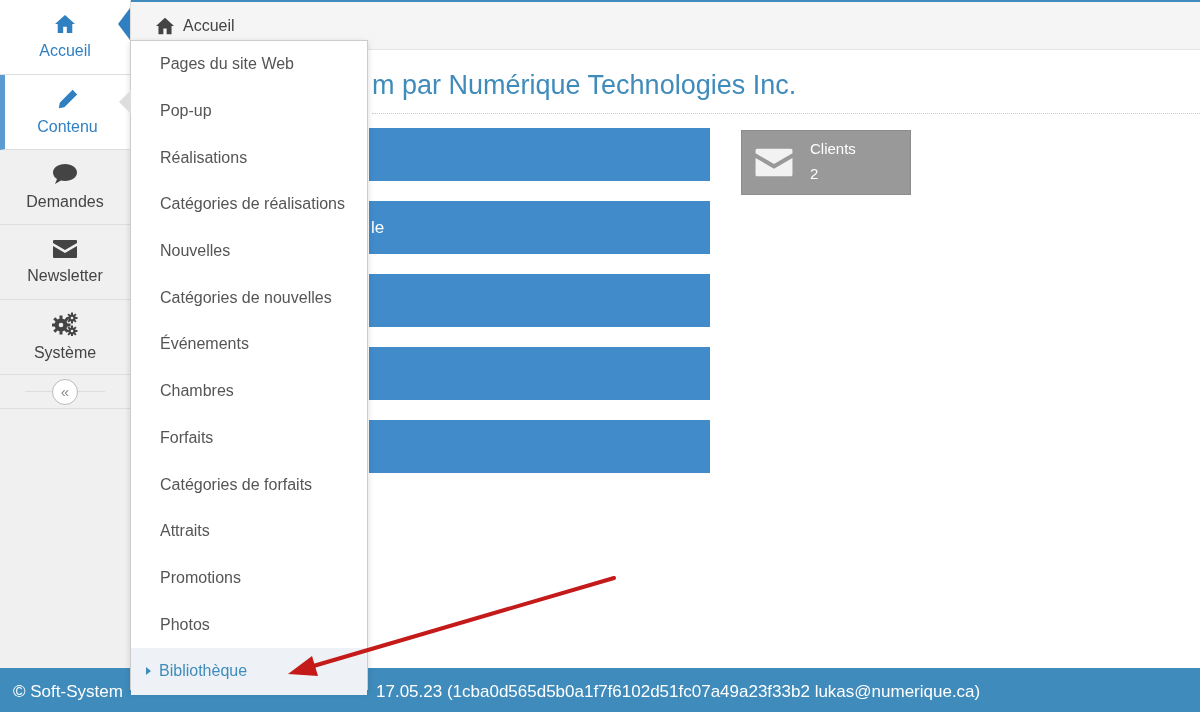 Image resolution: width=1200 pixels, height=712 pixels. Describe the element at coordinates (678, 692) in the screenshot. I see `version-text: 17.05.23 (1cba0d565d5b0a1f7f6102d51fc07a49a23f33b2 lukas@numerique.ca)` at that location.